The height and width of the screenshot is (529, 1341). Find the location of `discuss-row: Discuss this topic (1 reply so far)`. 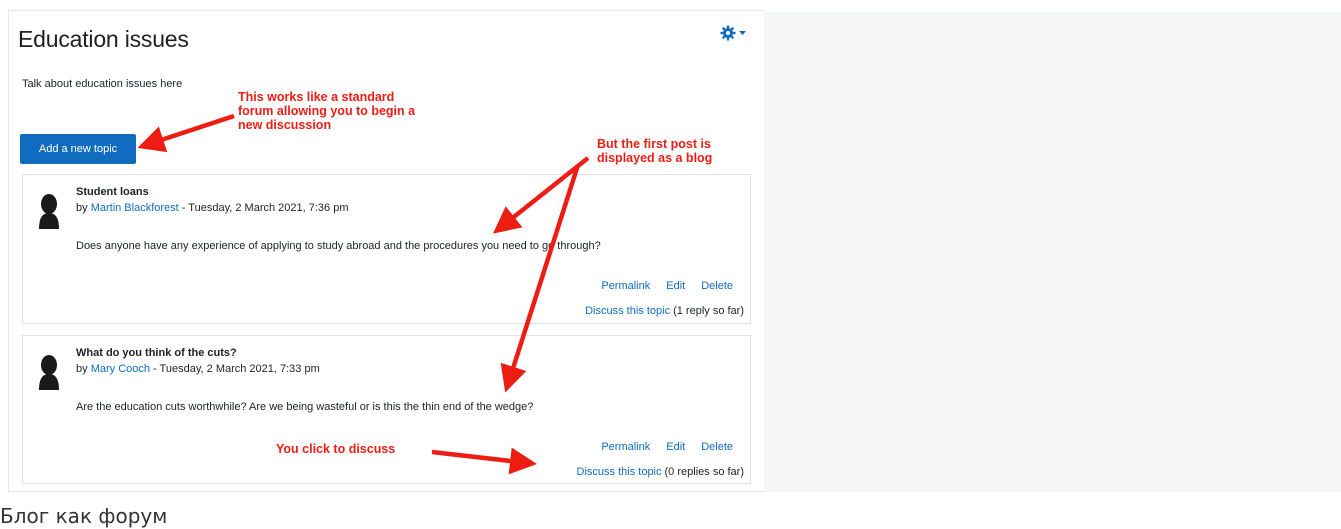

discuss-row: Discuss this topic (1 reply so far) is located at coordinates (664, 311).